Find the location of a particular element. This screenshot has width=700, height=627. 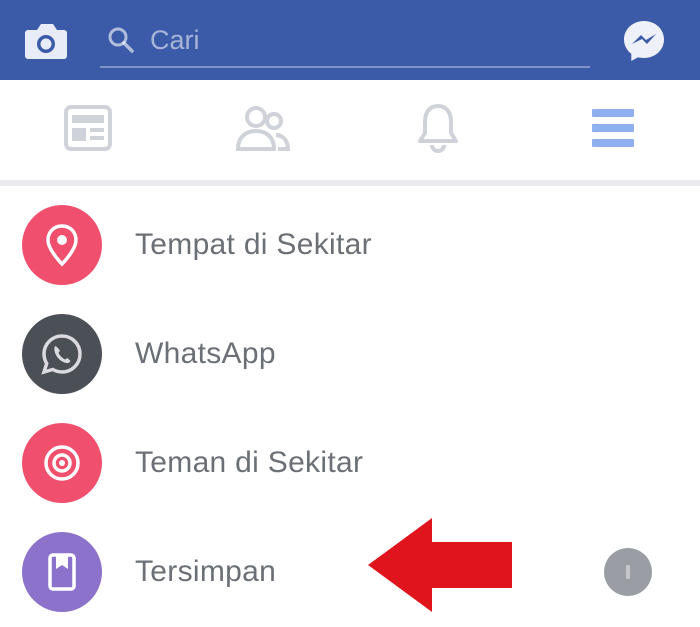

friends-icon is located at coordinates (262, 128).